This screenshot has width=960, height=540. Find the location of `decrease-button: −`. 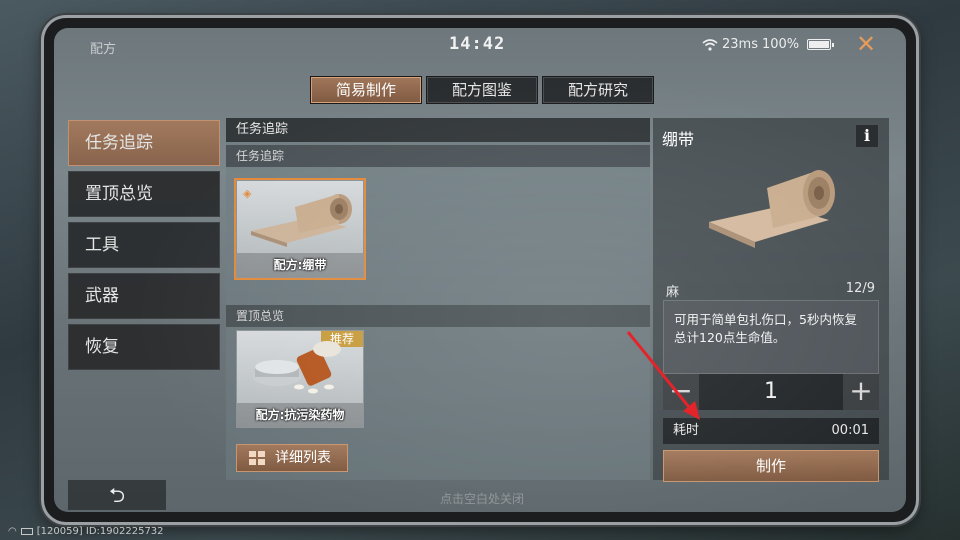

decrease-button: − is located at coordinates (681, 392).